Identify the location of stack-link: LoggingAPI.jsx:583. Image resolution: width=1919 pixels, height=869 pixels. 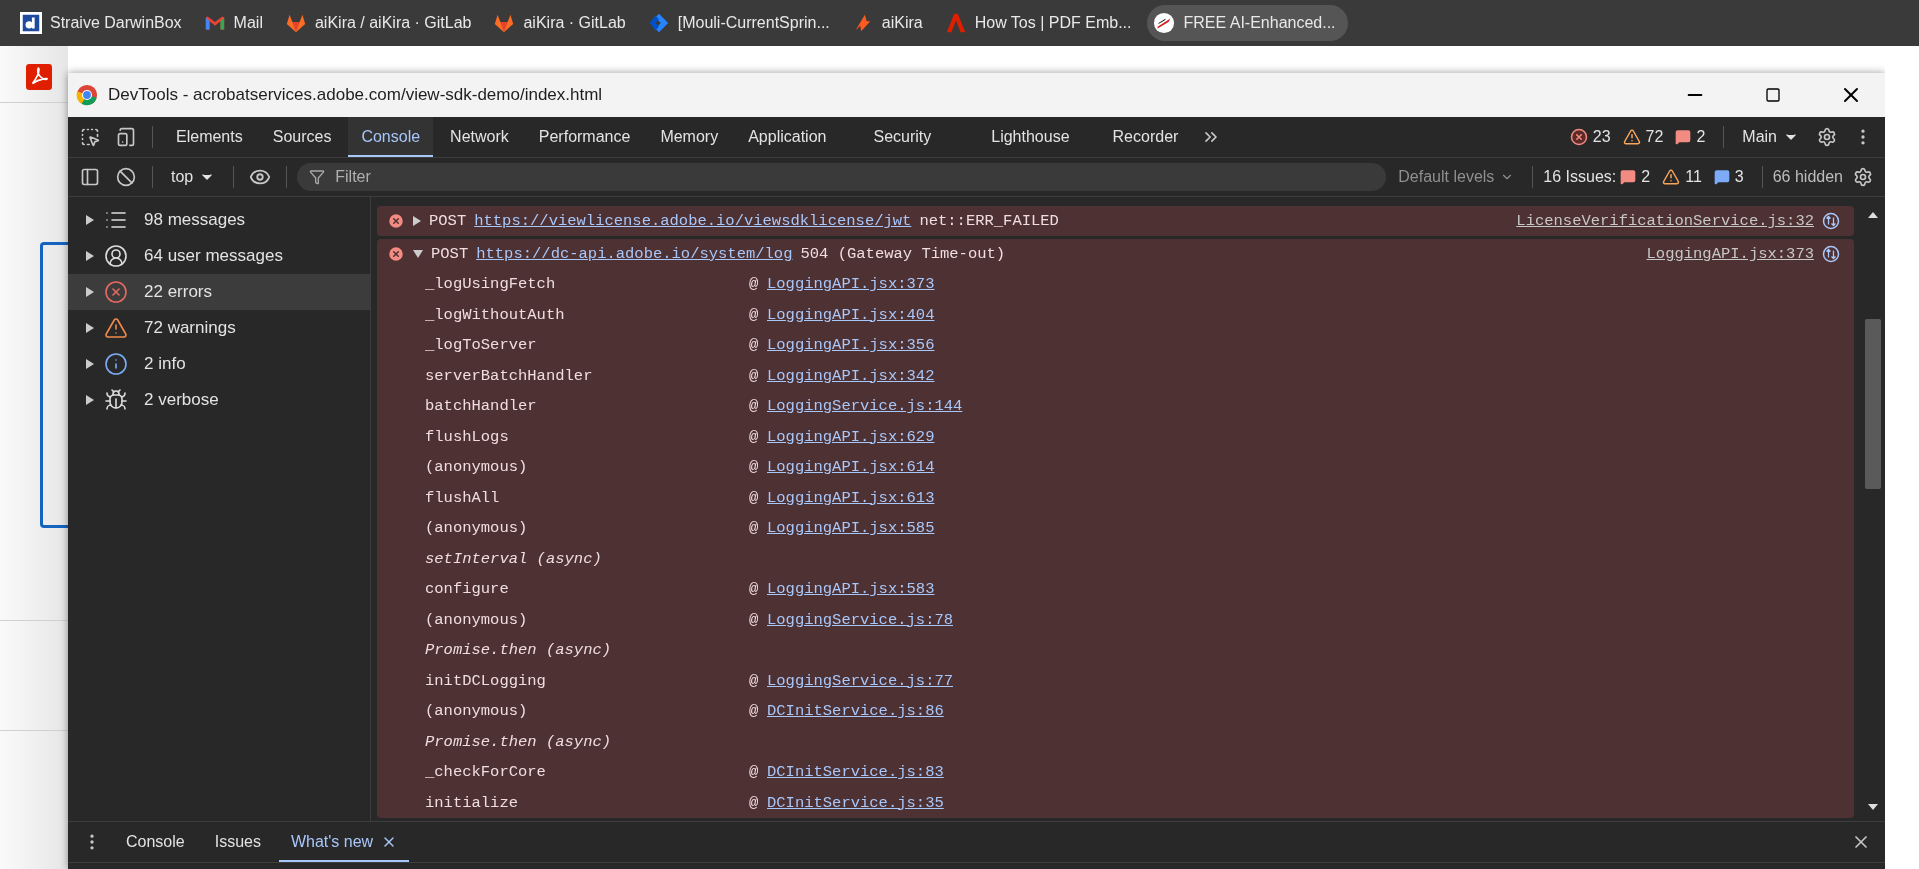
(851, 589).